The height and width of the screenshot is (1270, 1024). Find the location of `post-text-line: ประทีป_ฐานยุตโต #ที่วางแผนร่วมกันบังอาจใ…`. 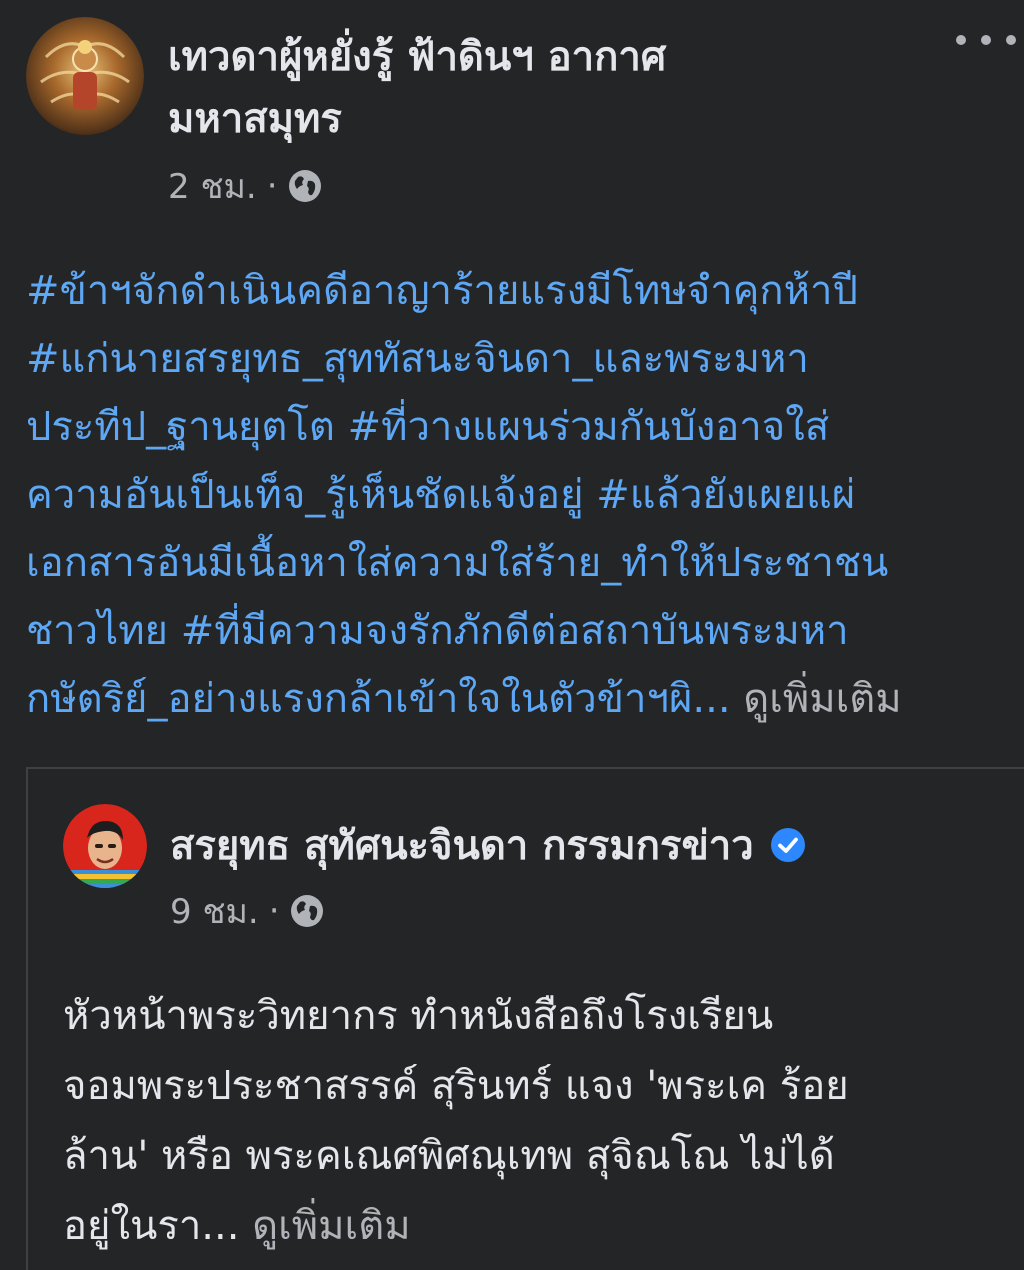

post-text-line: ประทีป_ฐานยุตโต #ที่วางแผนร่วมกันบังอาจใ… is located at coordinates (427, 427).